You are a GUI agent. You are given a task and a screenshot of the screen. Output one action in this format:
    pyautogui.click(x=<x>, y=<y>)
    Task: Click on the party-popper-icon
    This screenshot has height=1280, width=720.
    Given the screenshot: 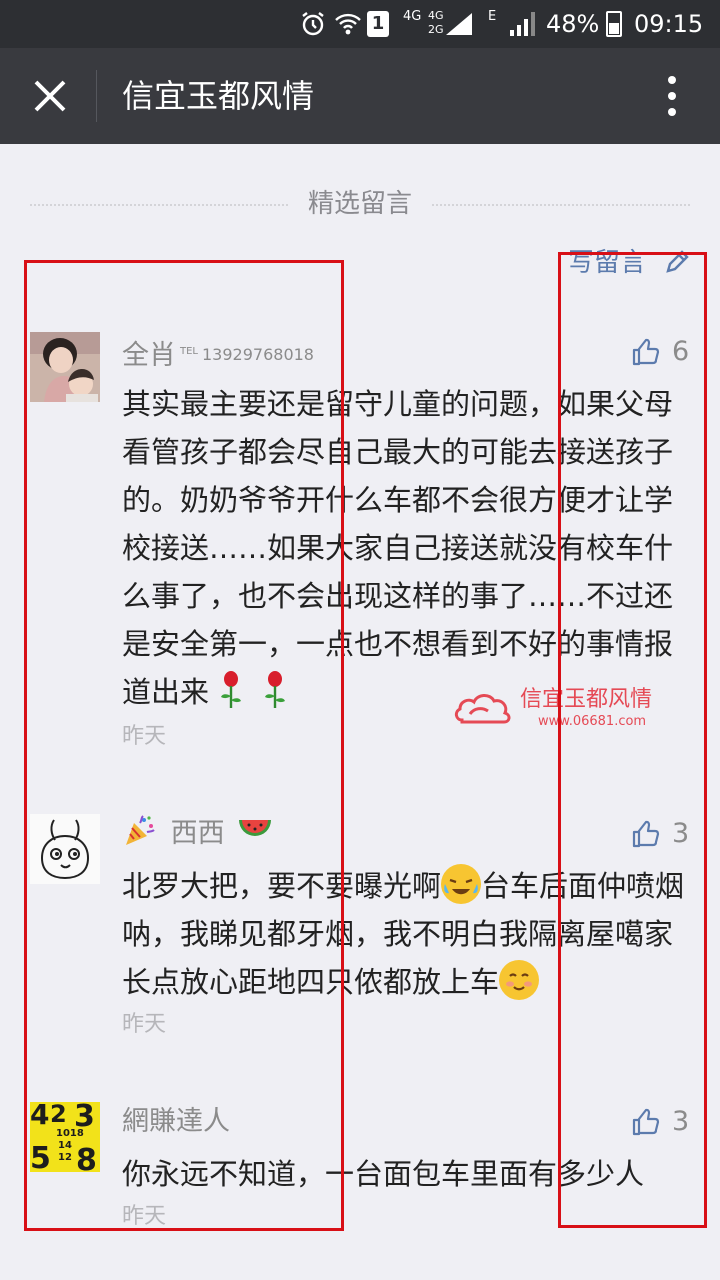 What is the action you would take?
    pyautogui.click(x=140, y=830)
    